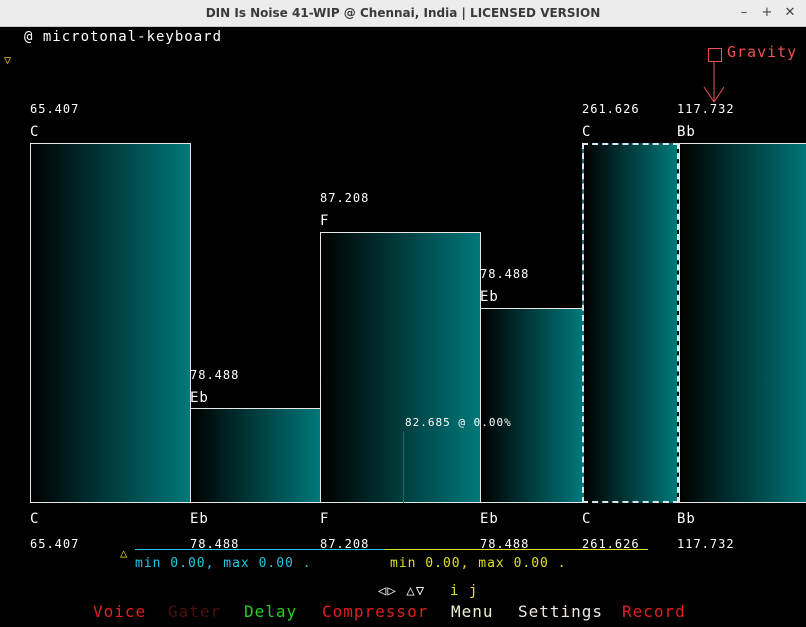 The height and width of the screenshot is (627, 806). What do you see at coordinates (345, 198) in the screenshot?
I see `key-freq-top: 87.208` at bounding box center [345, 198].